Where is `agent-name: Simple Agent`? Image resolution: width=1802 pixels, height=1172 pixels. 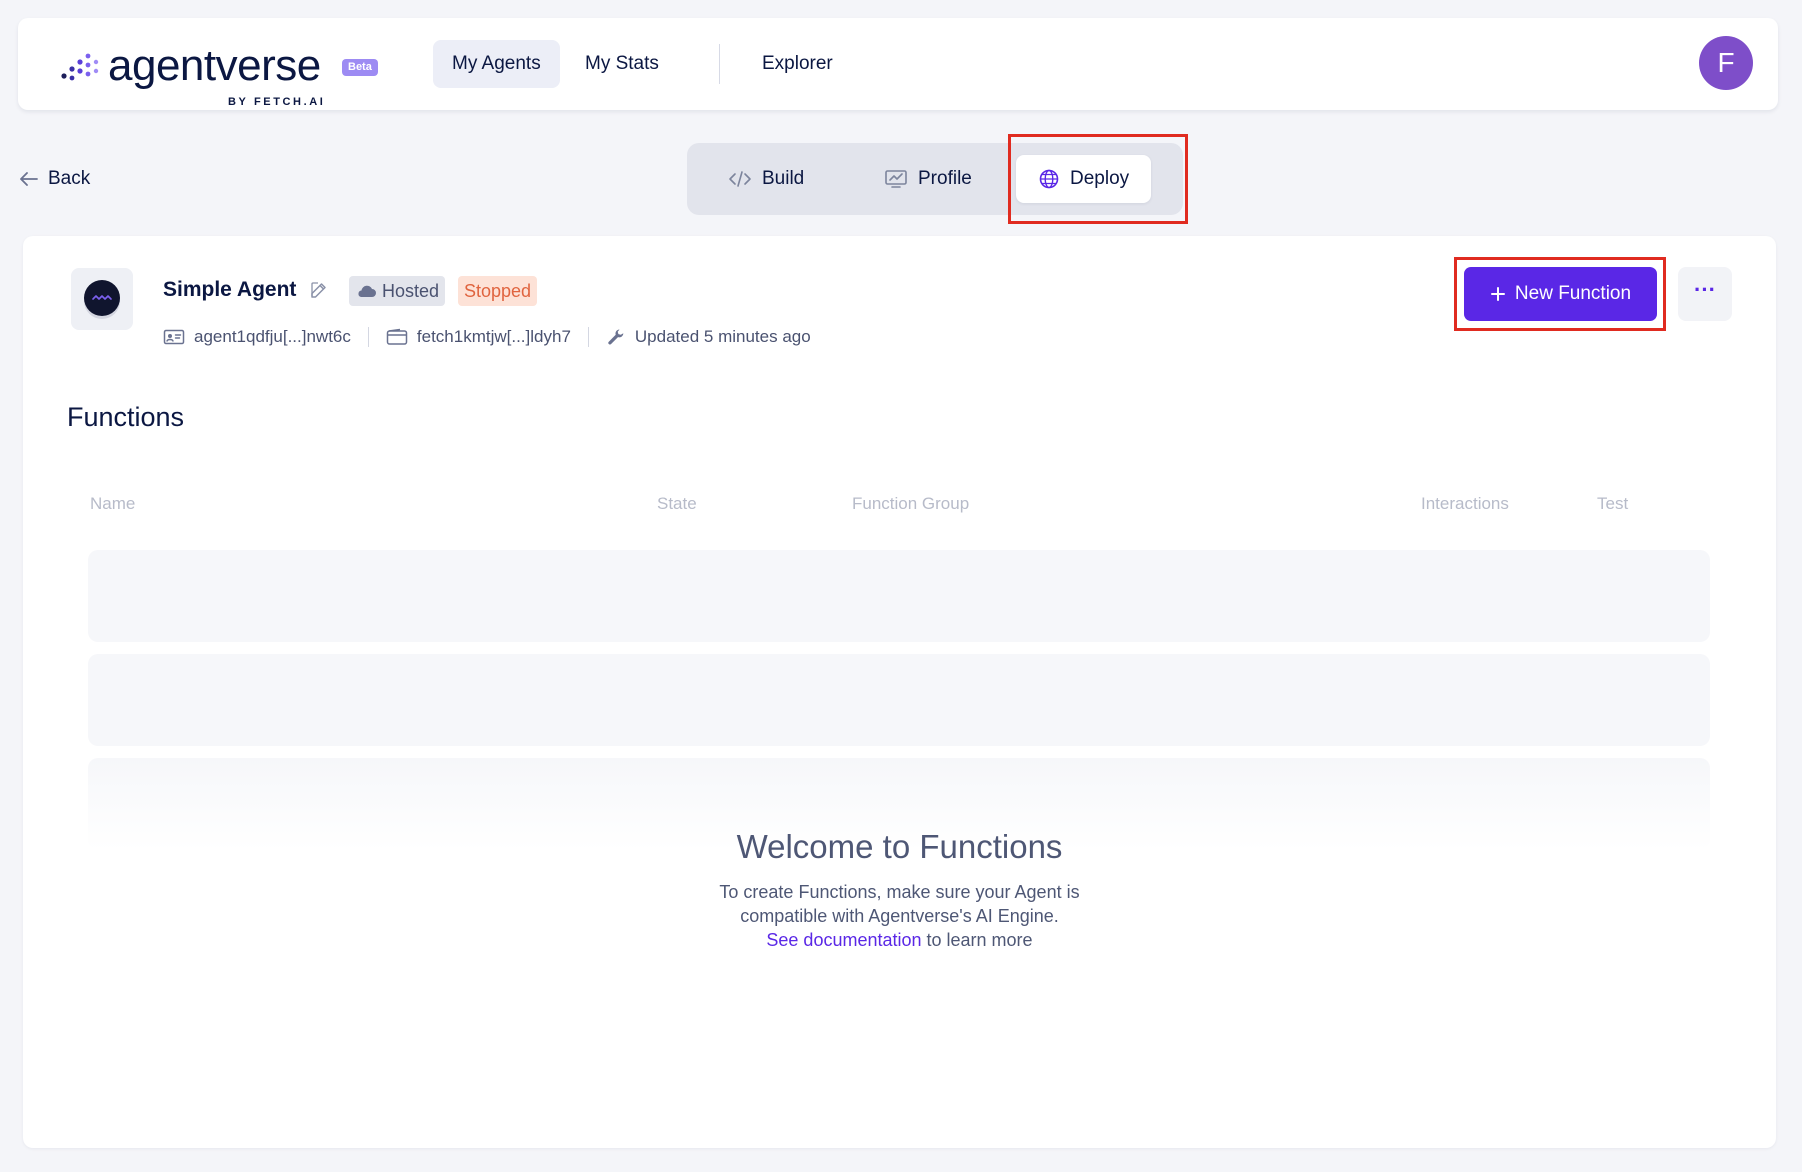 agent-name: Simple Agent is located at coordinates (230, 289).